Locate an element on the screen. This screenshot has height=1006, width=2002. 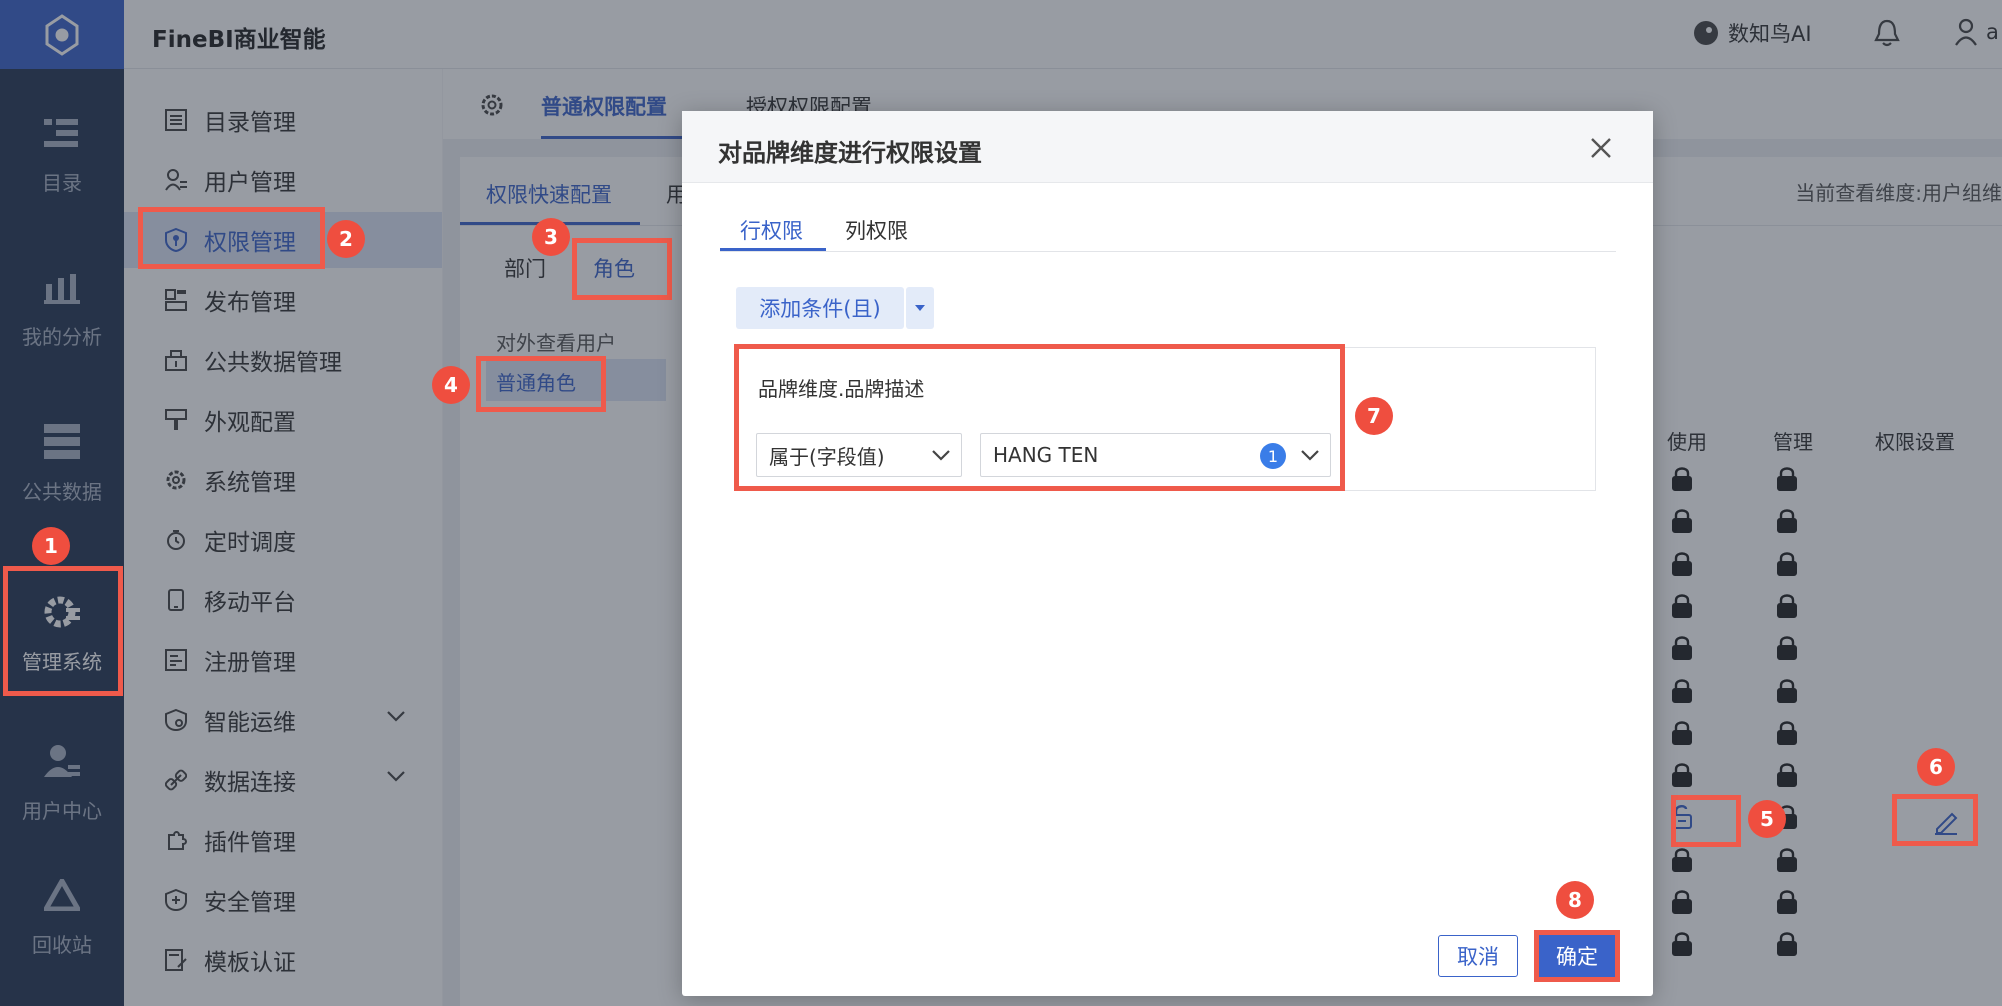
dialog-tab-divider is located at coordinates (1168, 251).